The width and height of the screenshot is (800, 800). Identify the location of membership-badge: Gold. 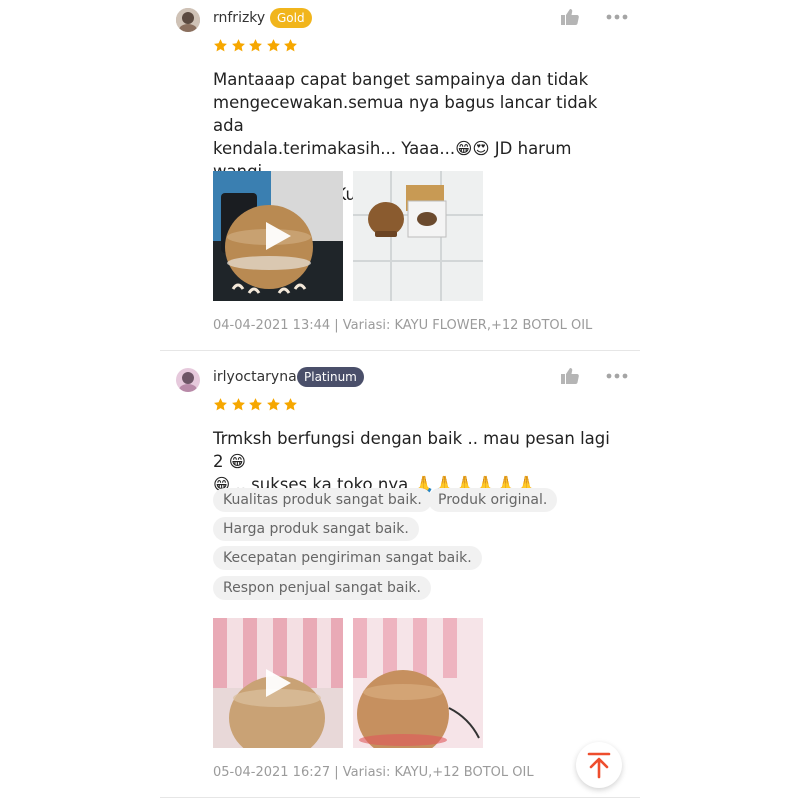
(291, 18).